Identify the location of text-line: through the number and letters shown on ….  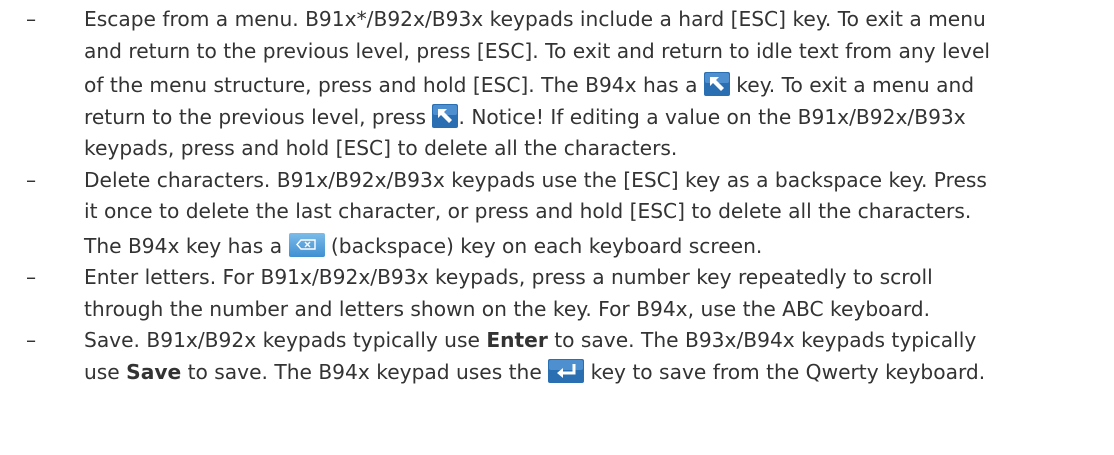
(507, 308).